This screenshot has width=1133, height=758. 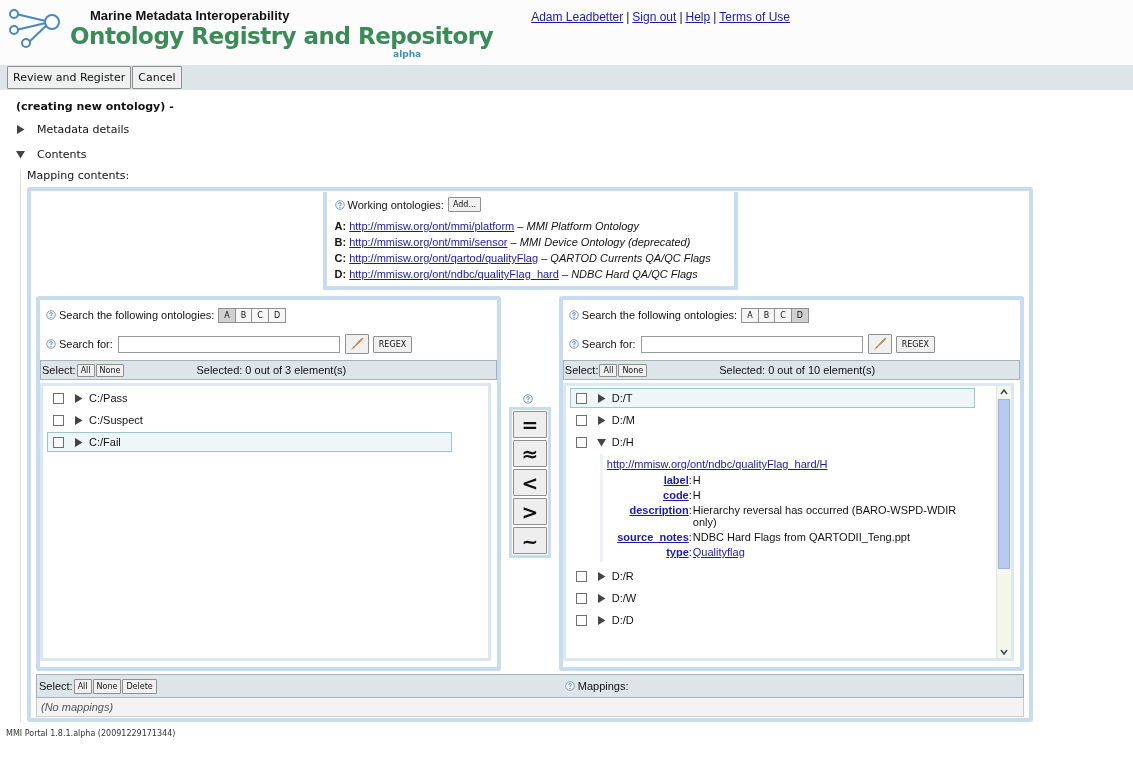 I want to click on ontology-letter: D:, so click(x=340, y=274).